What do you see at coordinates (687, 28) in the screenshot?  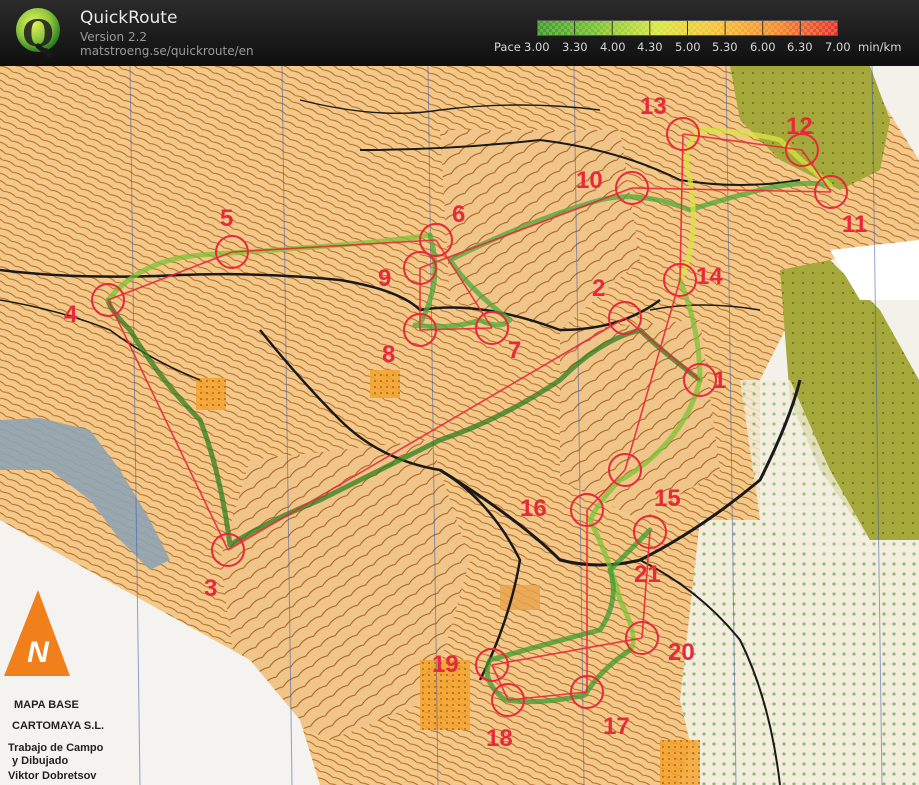 I see `pace-color-scale` at bounding box center [687, 28].